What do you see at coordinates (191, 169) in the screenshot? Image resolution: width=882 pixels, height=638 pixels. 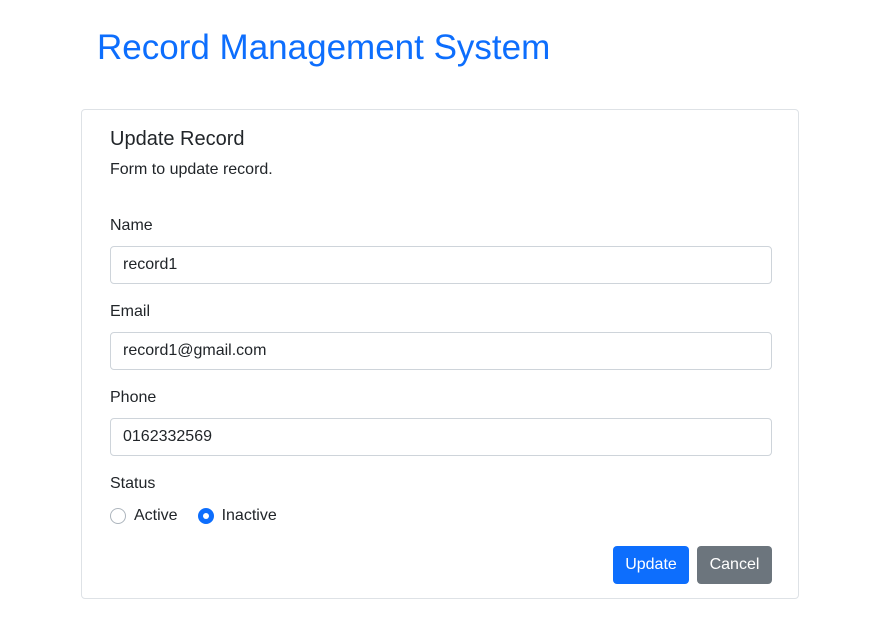 I see `card-subtitle: Form to update record.` at bounding box center [191, 169].